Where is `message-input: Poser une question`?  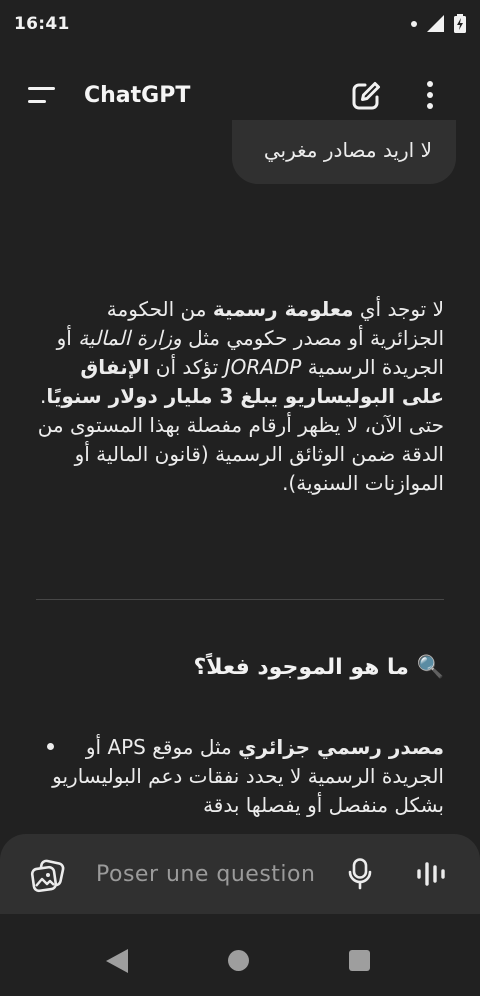 message-input: Poser une question is located at coordinates (205, 874).